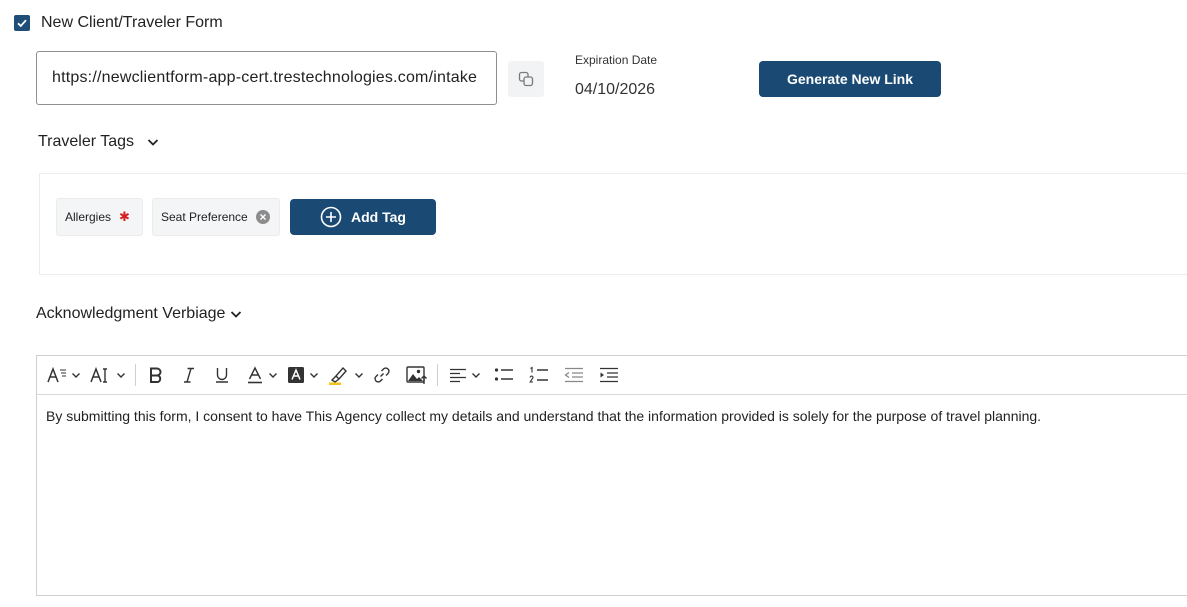 Image resolution: width=1187 pixels, height=607 pixels. I want to click on indent-button, so click(609, 375).